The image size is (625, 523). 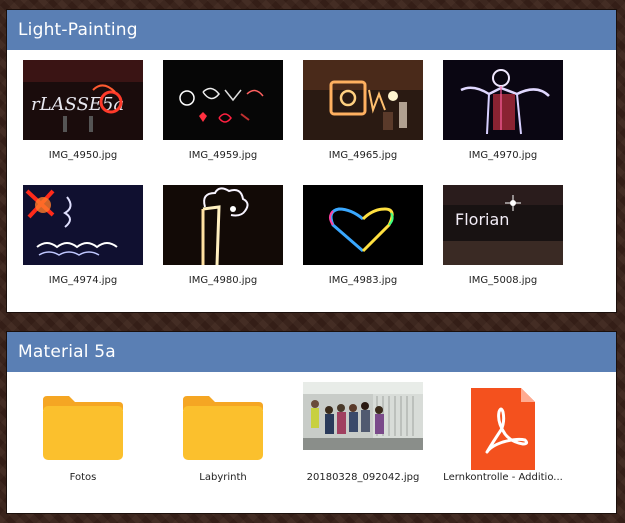 What do you see at coordinates (311, 352) in the screenshot?
I see `panel-title: Material 5a` at bounding box center [311, 352].